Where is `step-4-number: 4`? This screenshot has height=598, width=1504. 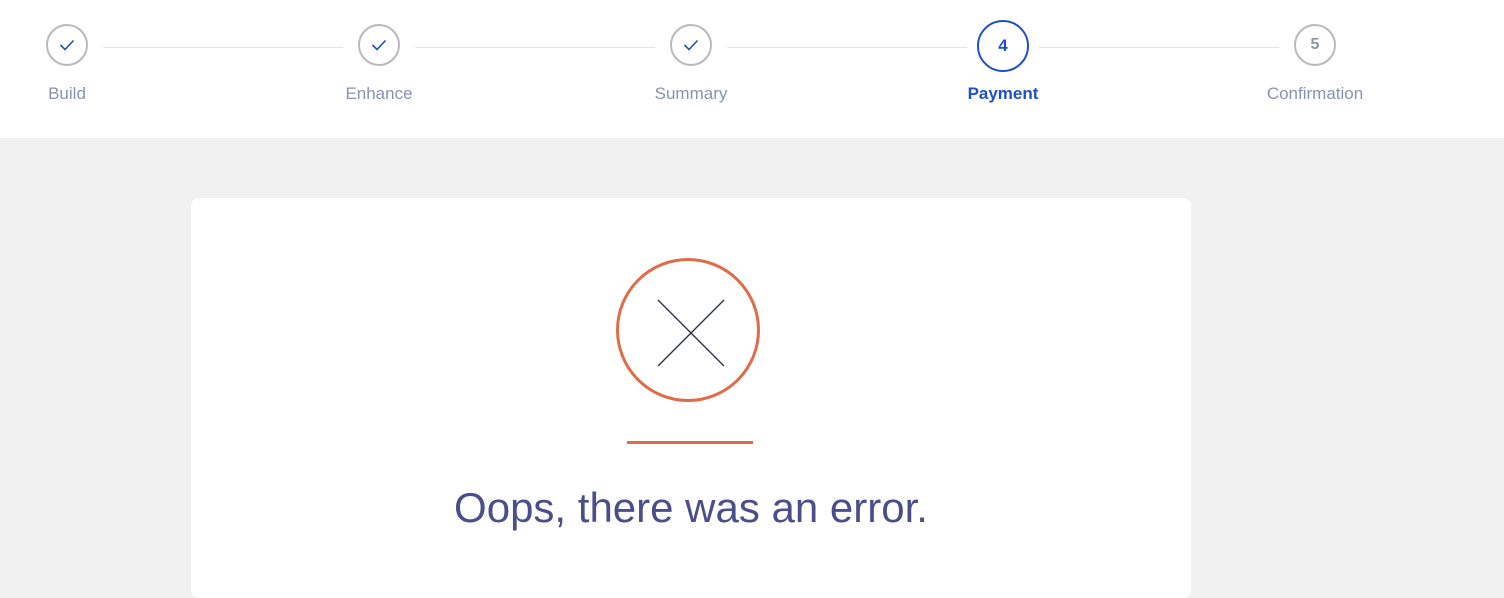 step-4-number: 4 is located at coordinates (1003, 45).